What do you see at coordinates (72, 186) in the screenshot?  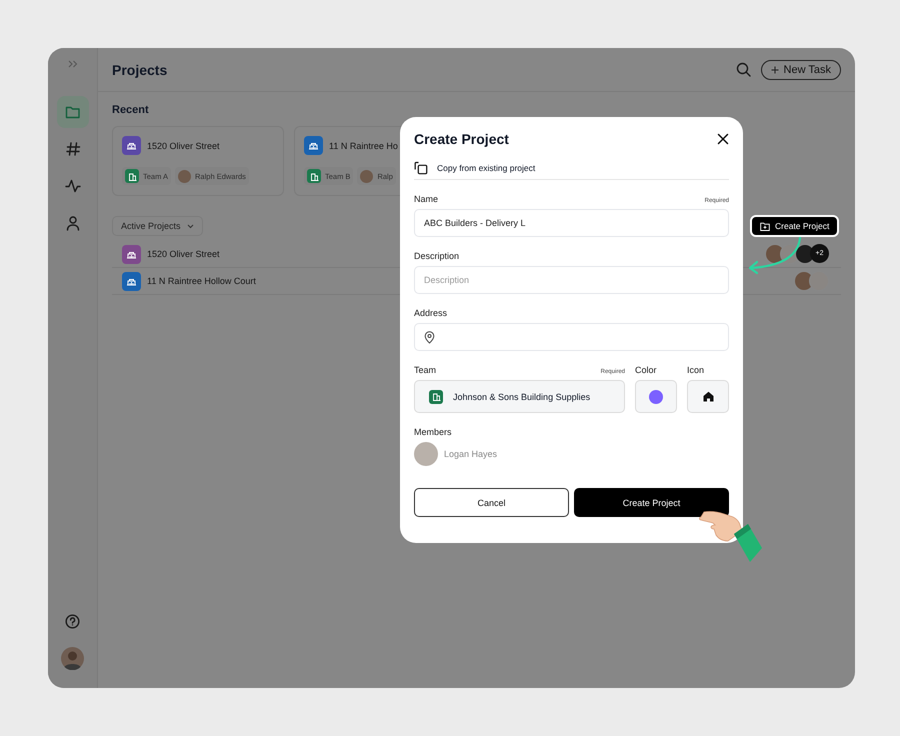 I see `activity-icon` at bounding box center [72, 186].